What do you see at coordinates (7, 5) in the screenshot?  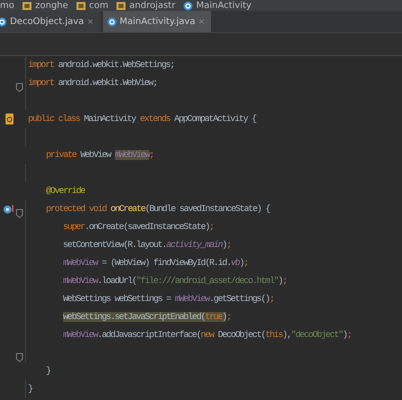 I see `breadcrumb-item: mo` at bounding box center [7, 5].